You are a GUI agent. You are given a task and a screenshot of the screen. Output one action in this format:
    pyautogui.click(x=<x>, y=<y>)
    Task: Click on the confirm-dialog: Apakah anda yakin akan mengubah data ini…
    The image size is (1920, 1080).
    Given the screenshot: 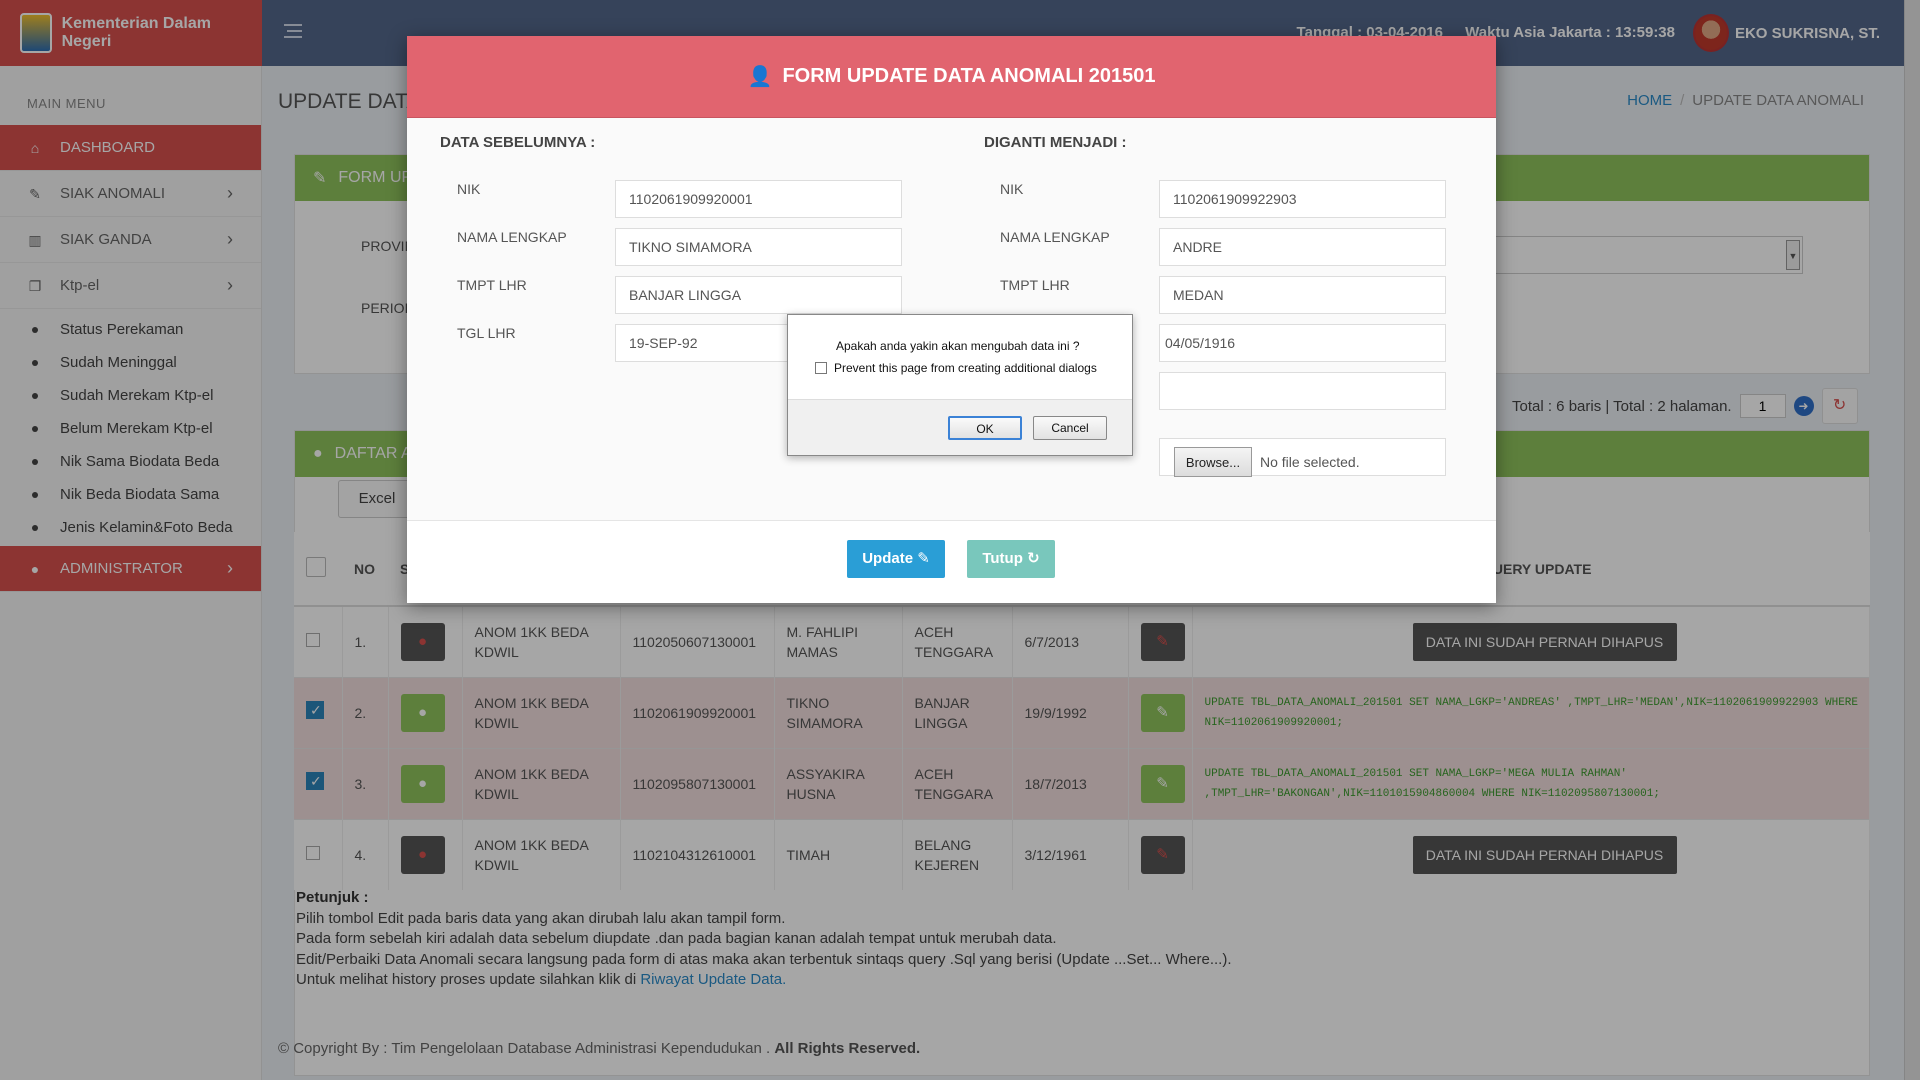 What is the action you would take?
    pyautogui.click(x=960, y=385)
    